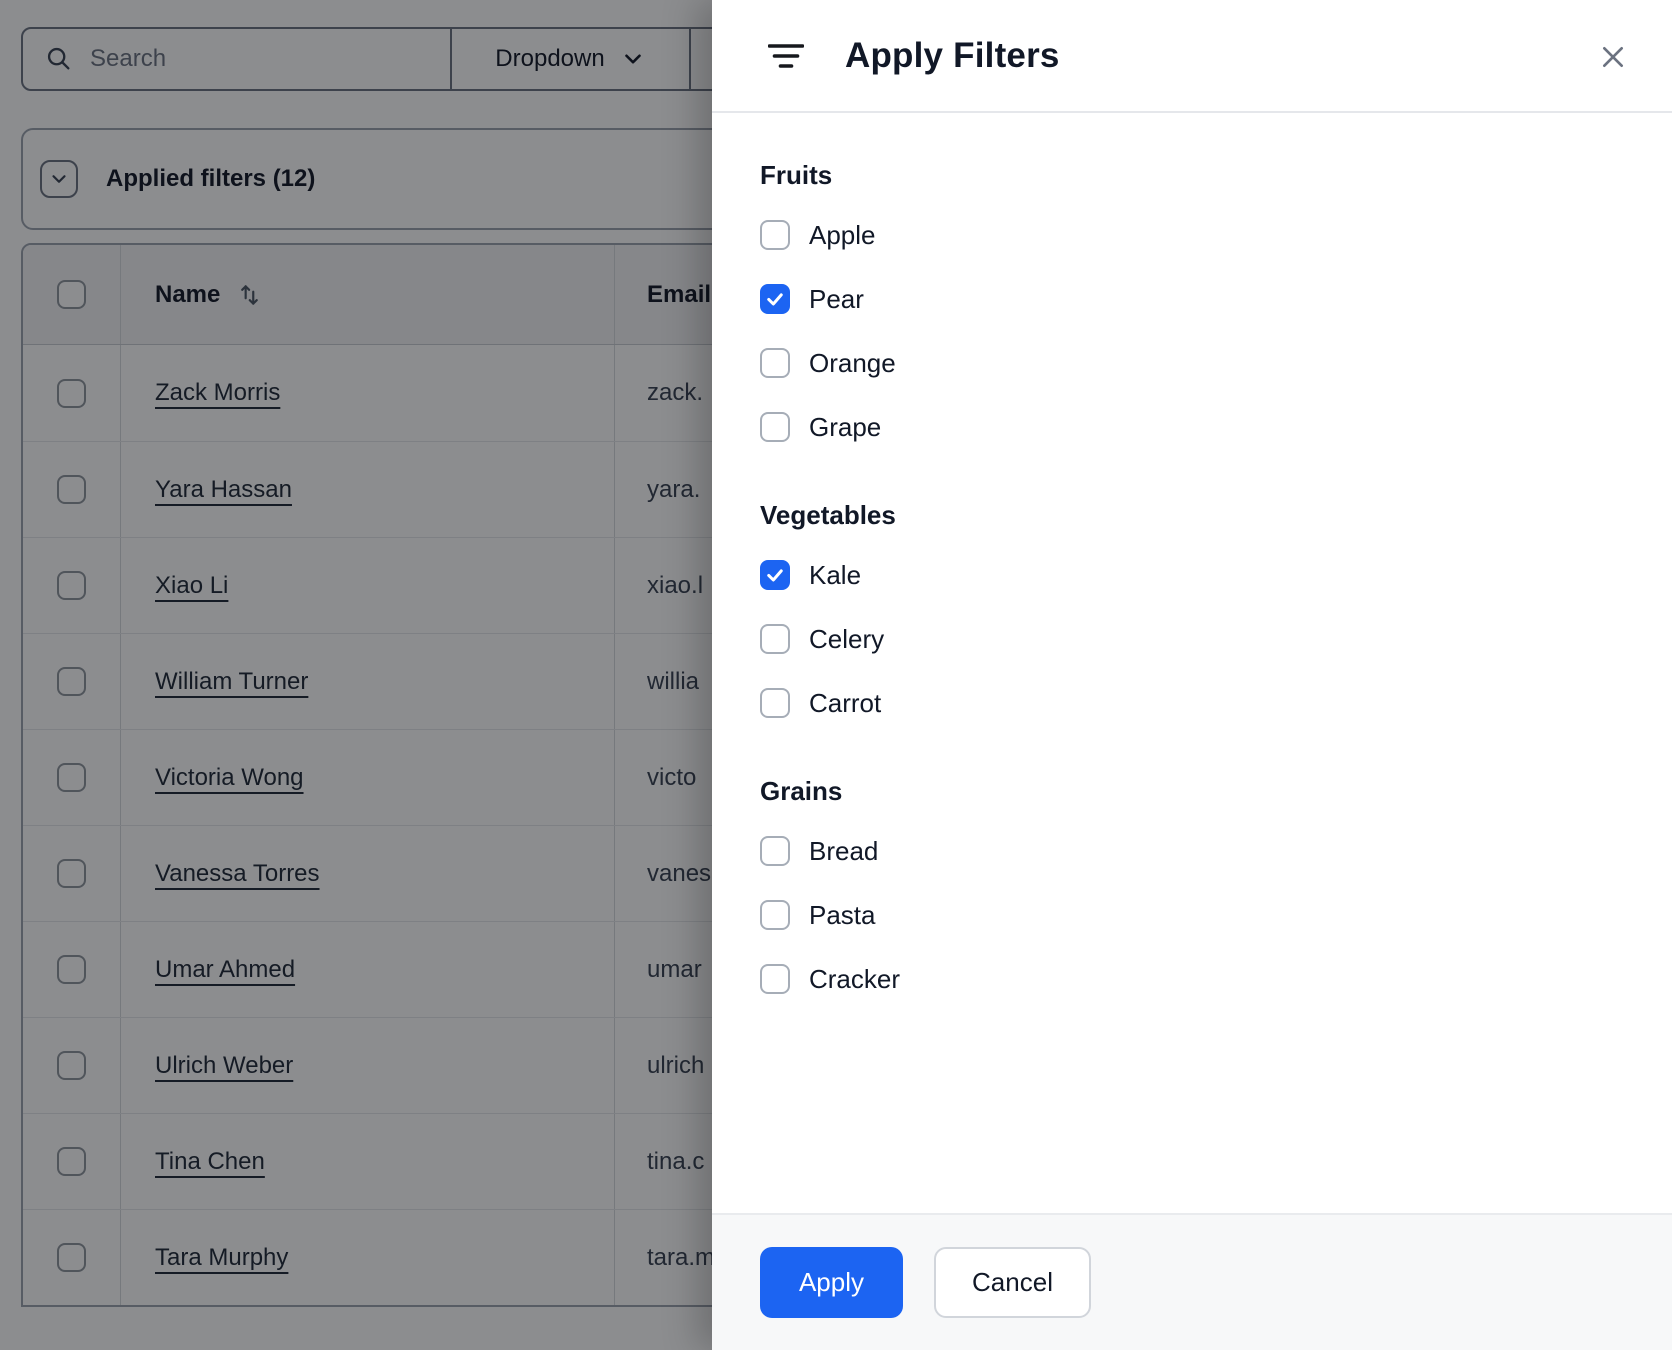  What do you see at coordinates (843, 851) in the screenshot?
I see `checkbox-label: Bread` at bounding box center [843, 851].